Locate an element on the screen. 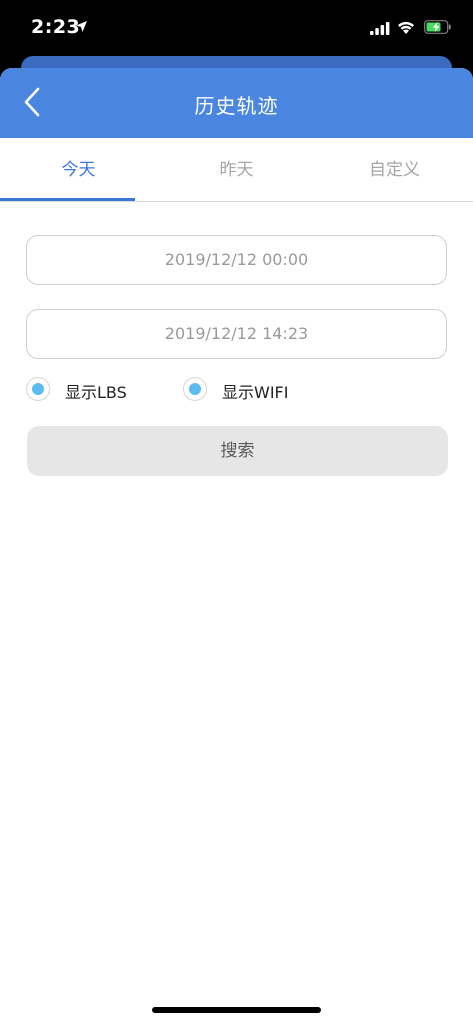 This screenshot has height=1024, width=473. tab-yesterday: 昨天 is located at coordinates (236, 169).